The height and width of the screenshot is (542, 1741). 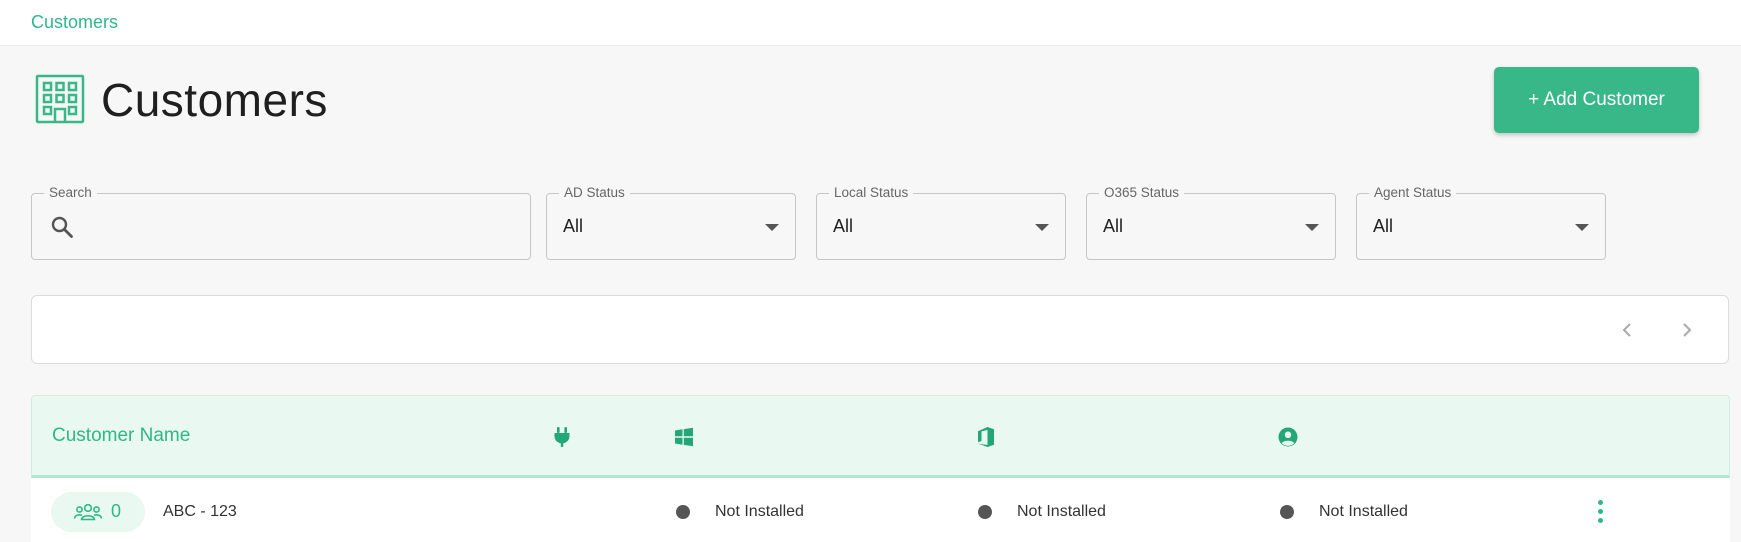 I want to click on agent-status-select: Agent Status All, so click(x=1481, y=222).